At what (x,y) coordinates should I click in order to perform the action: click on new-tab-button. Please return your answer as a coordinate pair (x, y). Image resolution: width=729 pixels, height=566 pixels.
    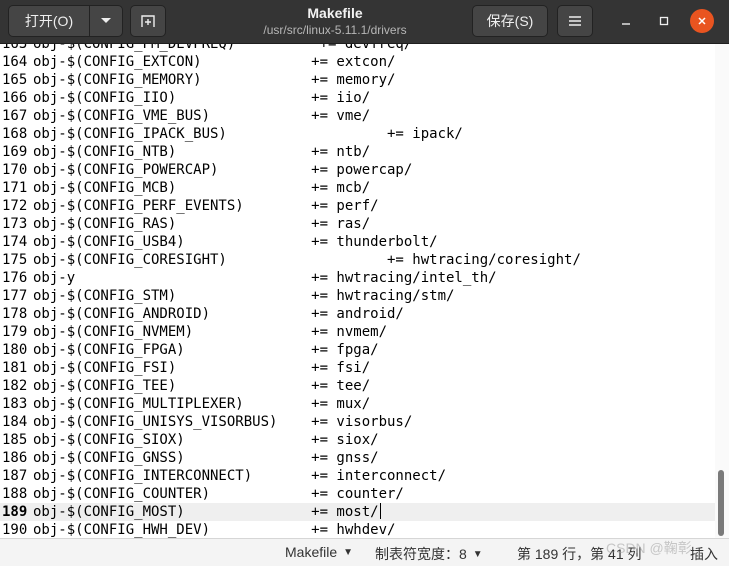
    Looking at the image, I should click on (148, 21).